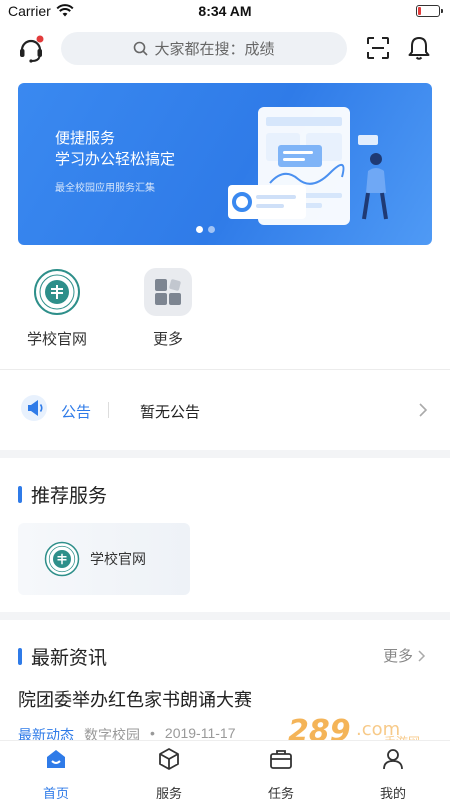 The width and height of the screenshot is (450, 799). Describe the element at coordinates (378, 48) in the screenshot. I see `scan-icon` at that location.